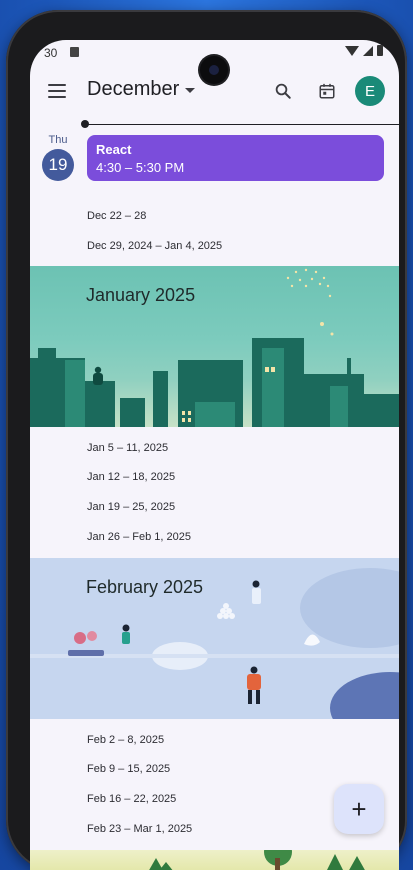 The image size is (413, 870). I want to click on menu-icon, so click(57, 91).